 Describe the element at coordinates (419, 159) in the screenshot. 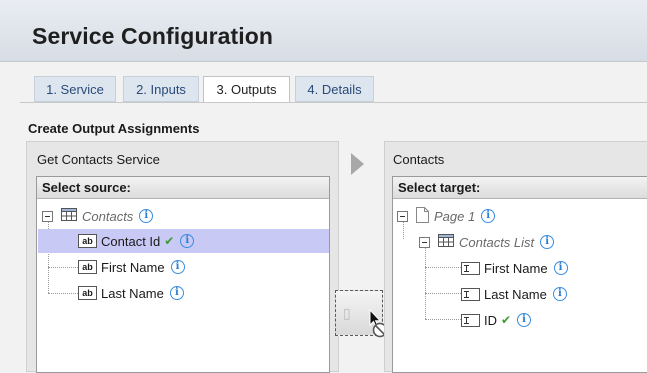

I see `target-panel-title: Contacts` at that location.